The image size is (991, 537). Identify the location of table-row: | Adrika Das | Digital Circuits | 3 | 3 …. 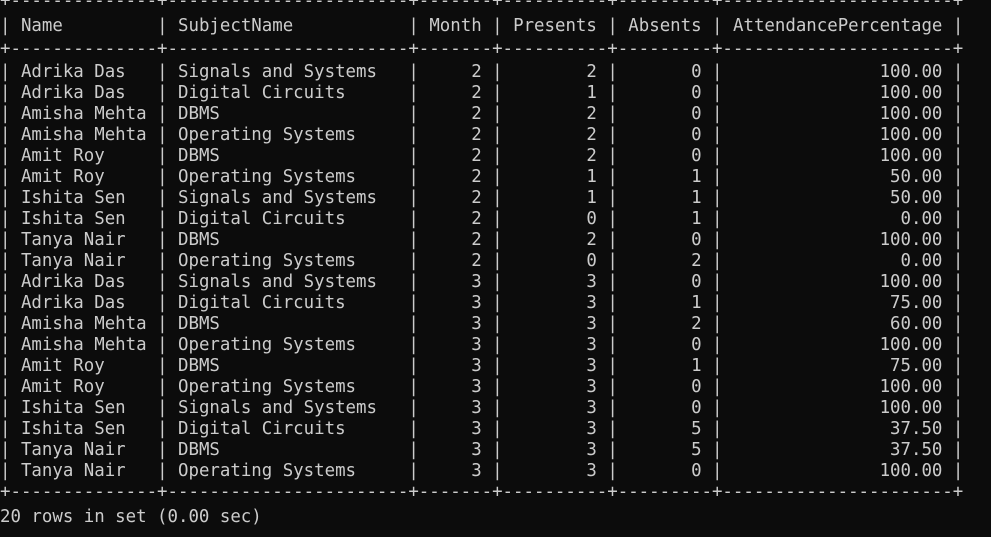
(482, 303).